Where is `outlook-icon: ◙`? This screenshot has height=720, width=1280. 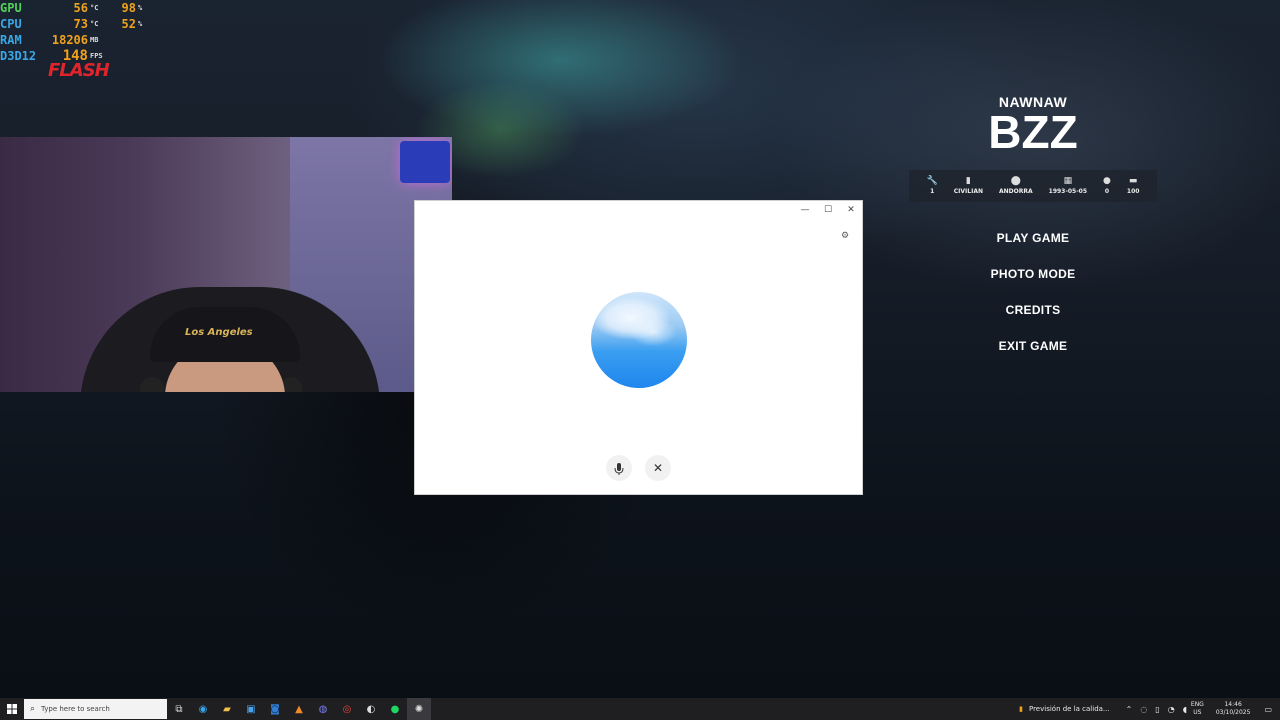
outlook-icon: ◙ is located at coordinates (275, 709).